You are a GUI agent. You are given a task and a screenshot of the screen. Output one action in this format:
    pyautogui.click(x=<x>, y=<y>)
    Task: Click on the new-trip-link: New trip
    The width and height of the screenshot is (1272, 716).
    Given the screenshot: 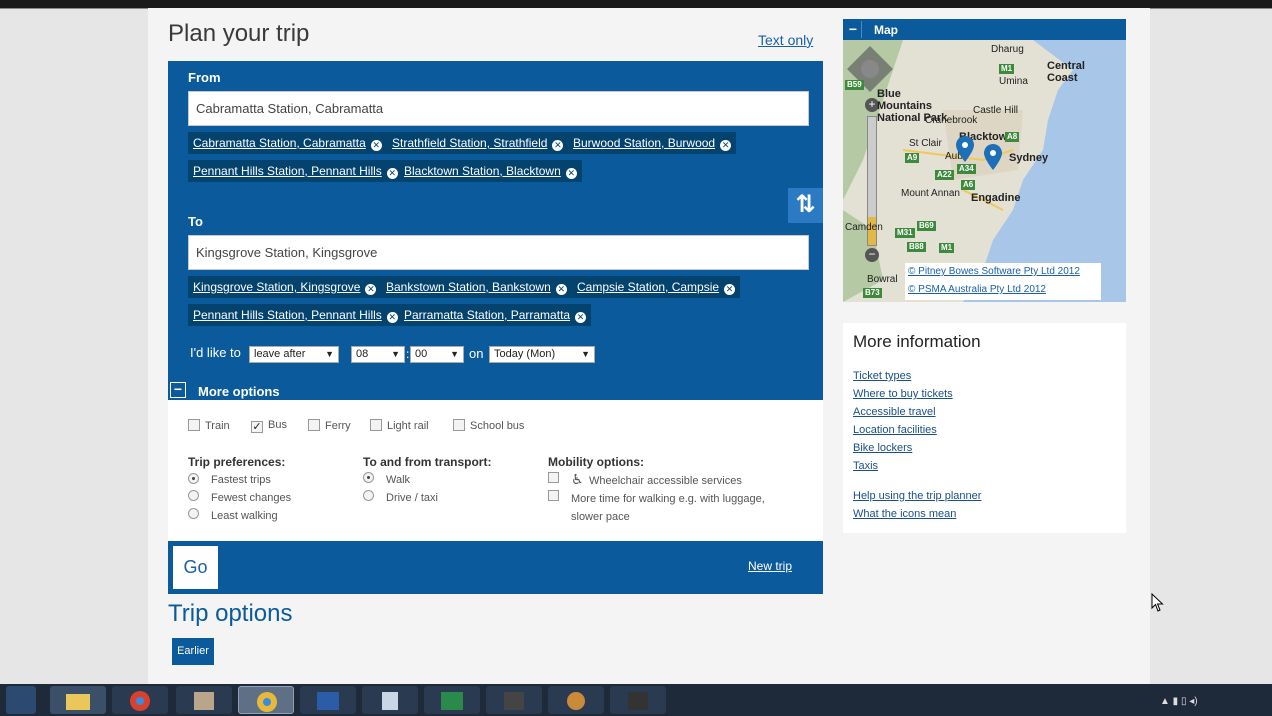 What is the action you would take?
    pyautogui.click(x=770, y=566)
    